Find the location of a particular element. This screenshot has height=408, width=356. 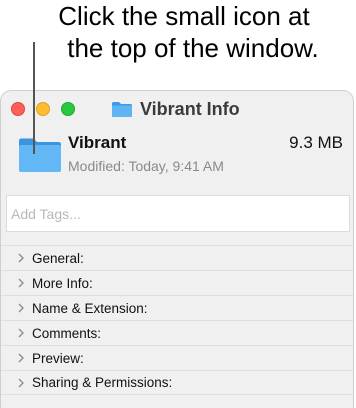

section-label: Sharing & Permissions: is located at coordinates (102, 382).